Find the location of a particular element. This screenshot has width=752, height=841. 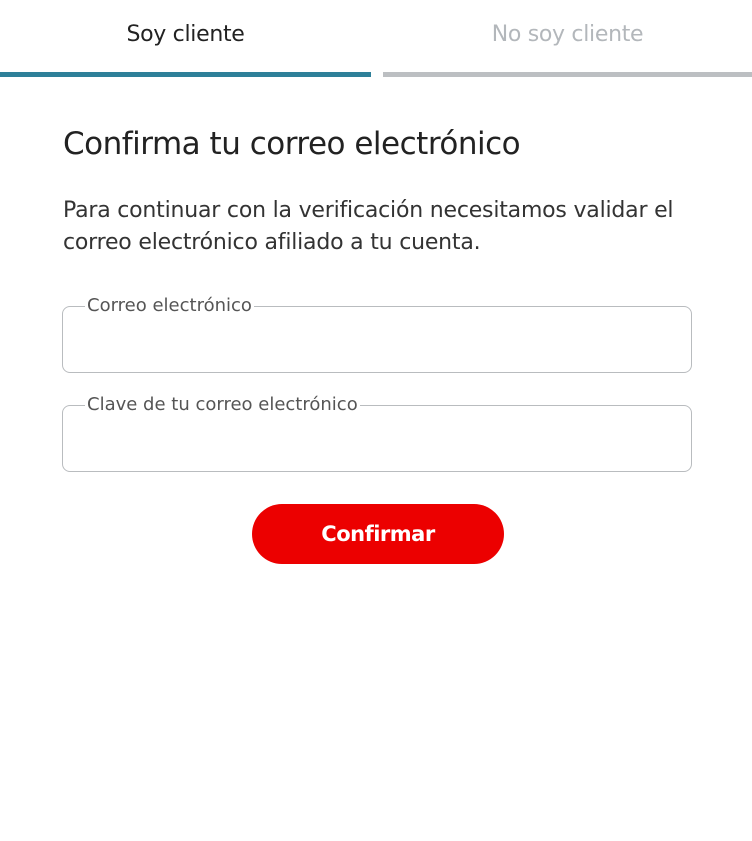

email-field-label: Correo electrónico is located at coordinates (169, 305).